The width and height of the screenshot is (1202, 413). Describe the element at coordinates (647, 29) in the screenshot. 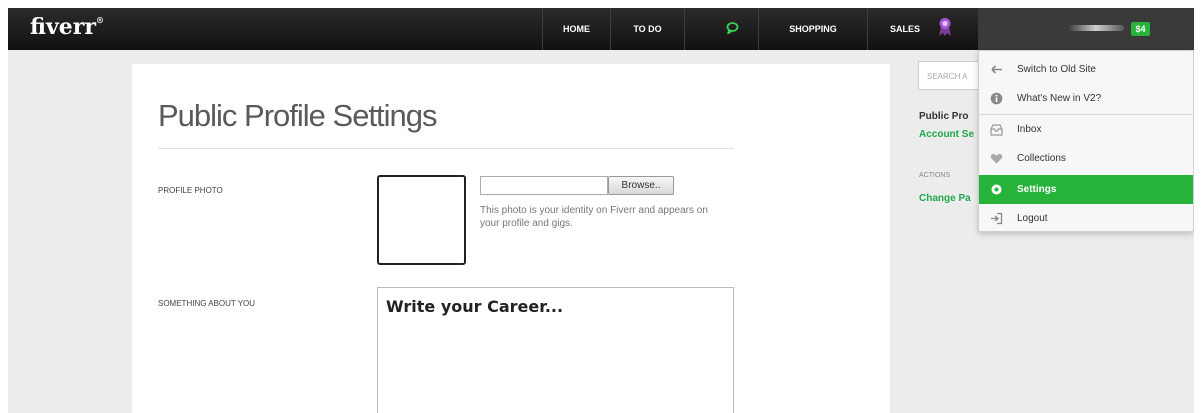

I see `nav-todo-link: TO DO` at that location.